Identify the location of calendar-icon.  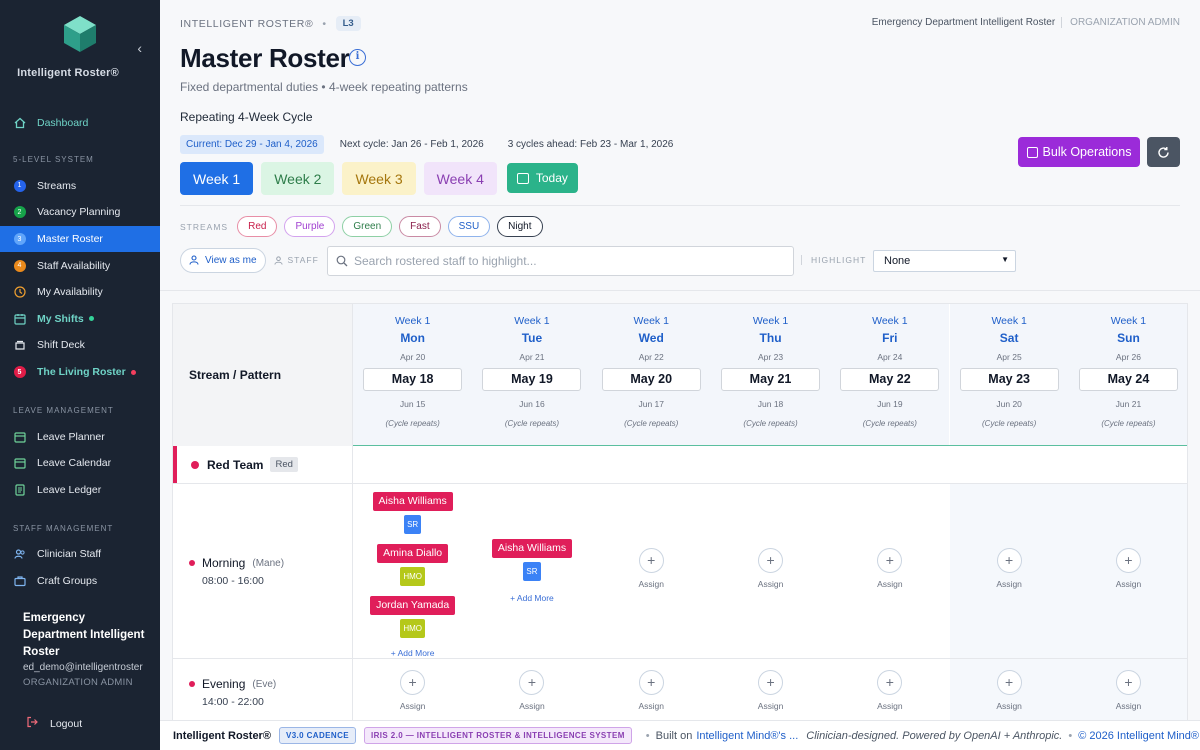
(522, 178).